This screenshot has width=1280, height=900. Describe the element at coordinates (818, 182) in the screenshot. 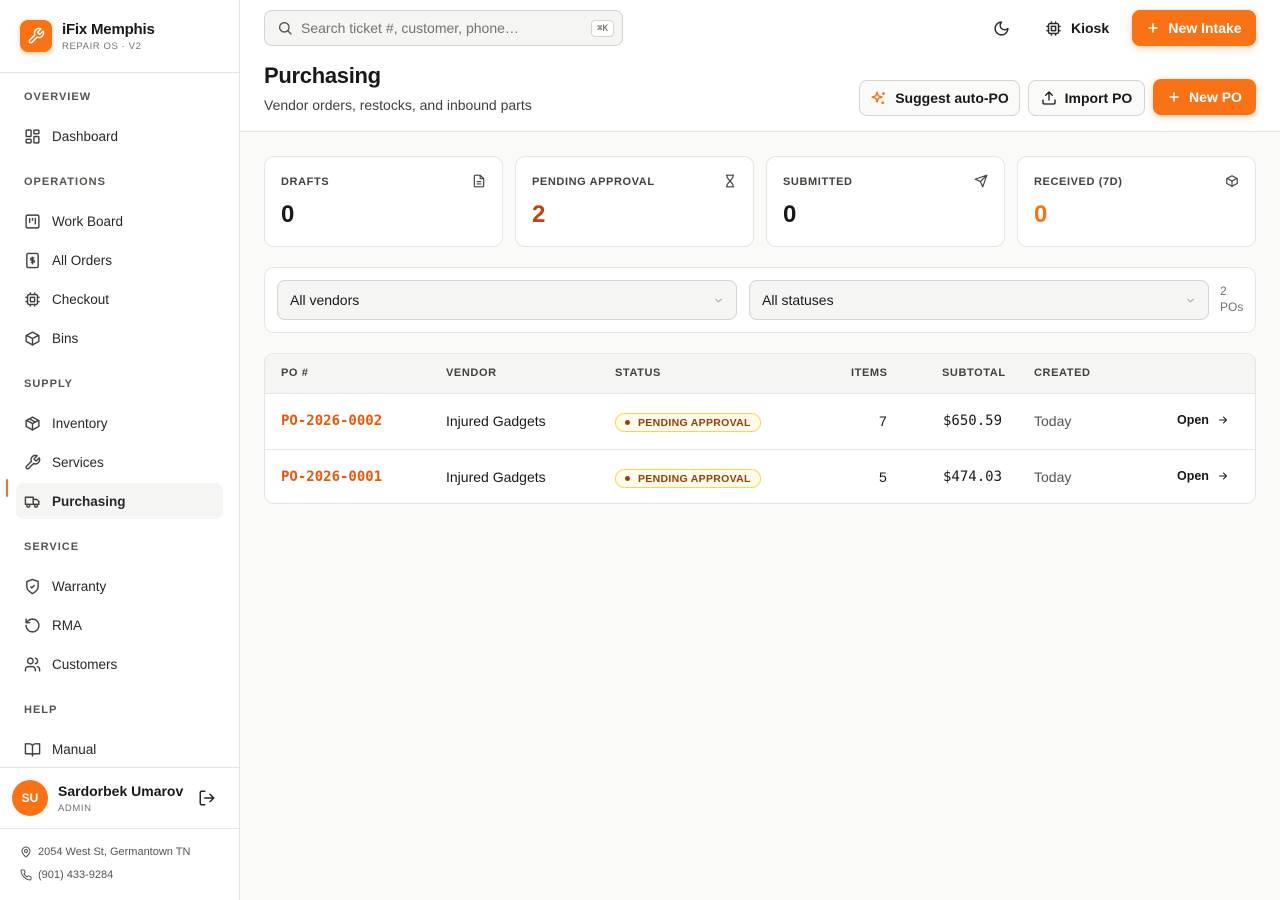

I see `stat-label: SUBMITTED` at that location.